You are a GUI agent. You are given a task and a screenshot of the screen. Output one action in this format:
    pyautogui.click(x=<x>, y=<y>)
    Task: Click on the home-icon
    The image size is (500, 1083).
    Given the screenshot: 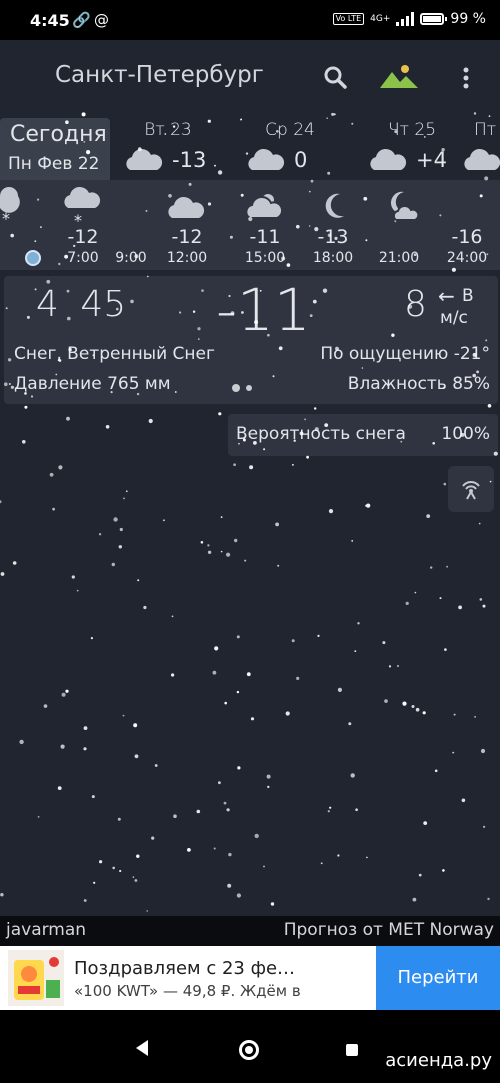 What is the action you would take?
    pyautogui.click(x=249, y=1050)
    